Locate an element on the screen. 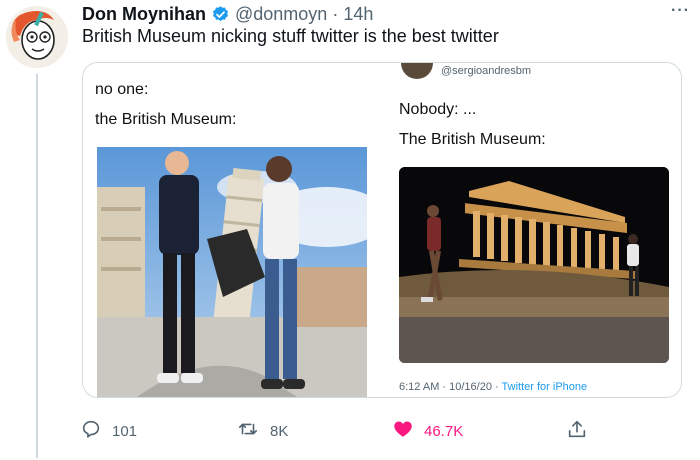 This screenshot has width=700, height=460. like-count: 46.7K is located at coordinates (444, 431).